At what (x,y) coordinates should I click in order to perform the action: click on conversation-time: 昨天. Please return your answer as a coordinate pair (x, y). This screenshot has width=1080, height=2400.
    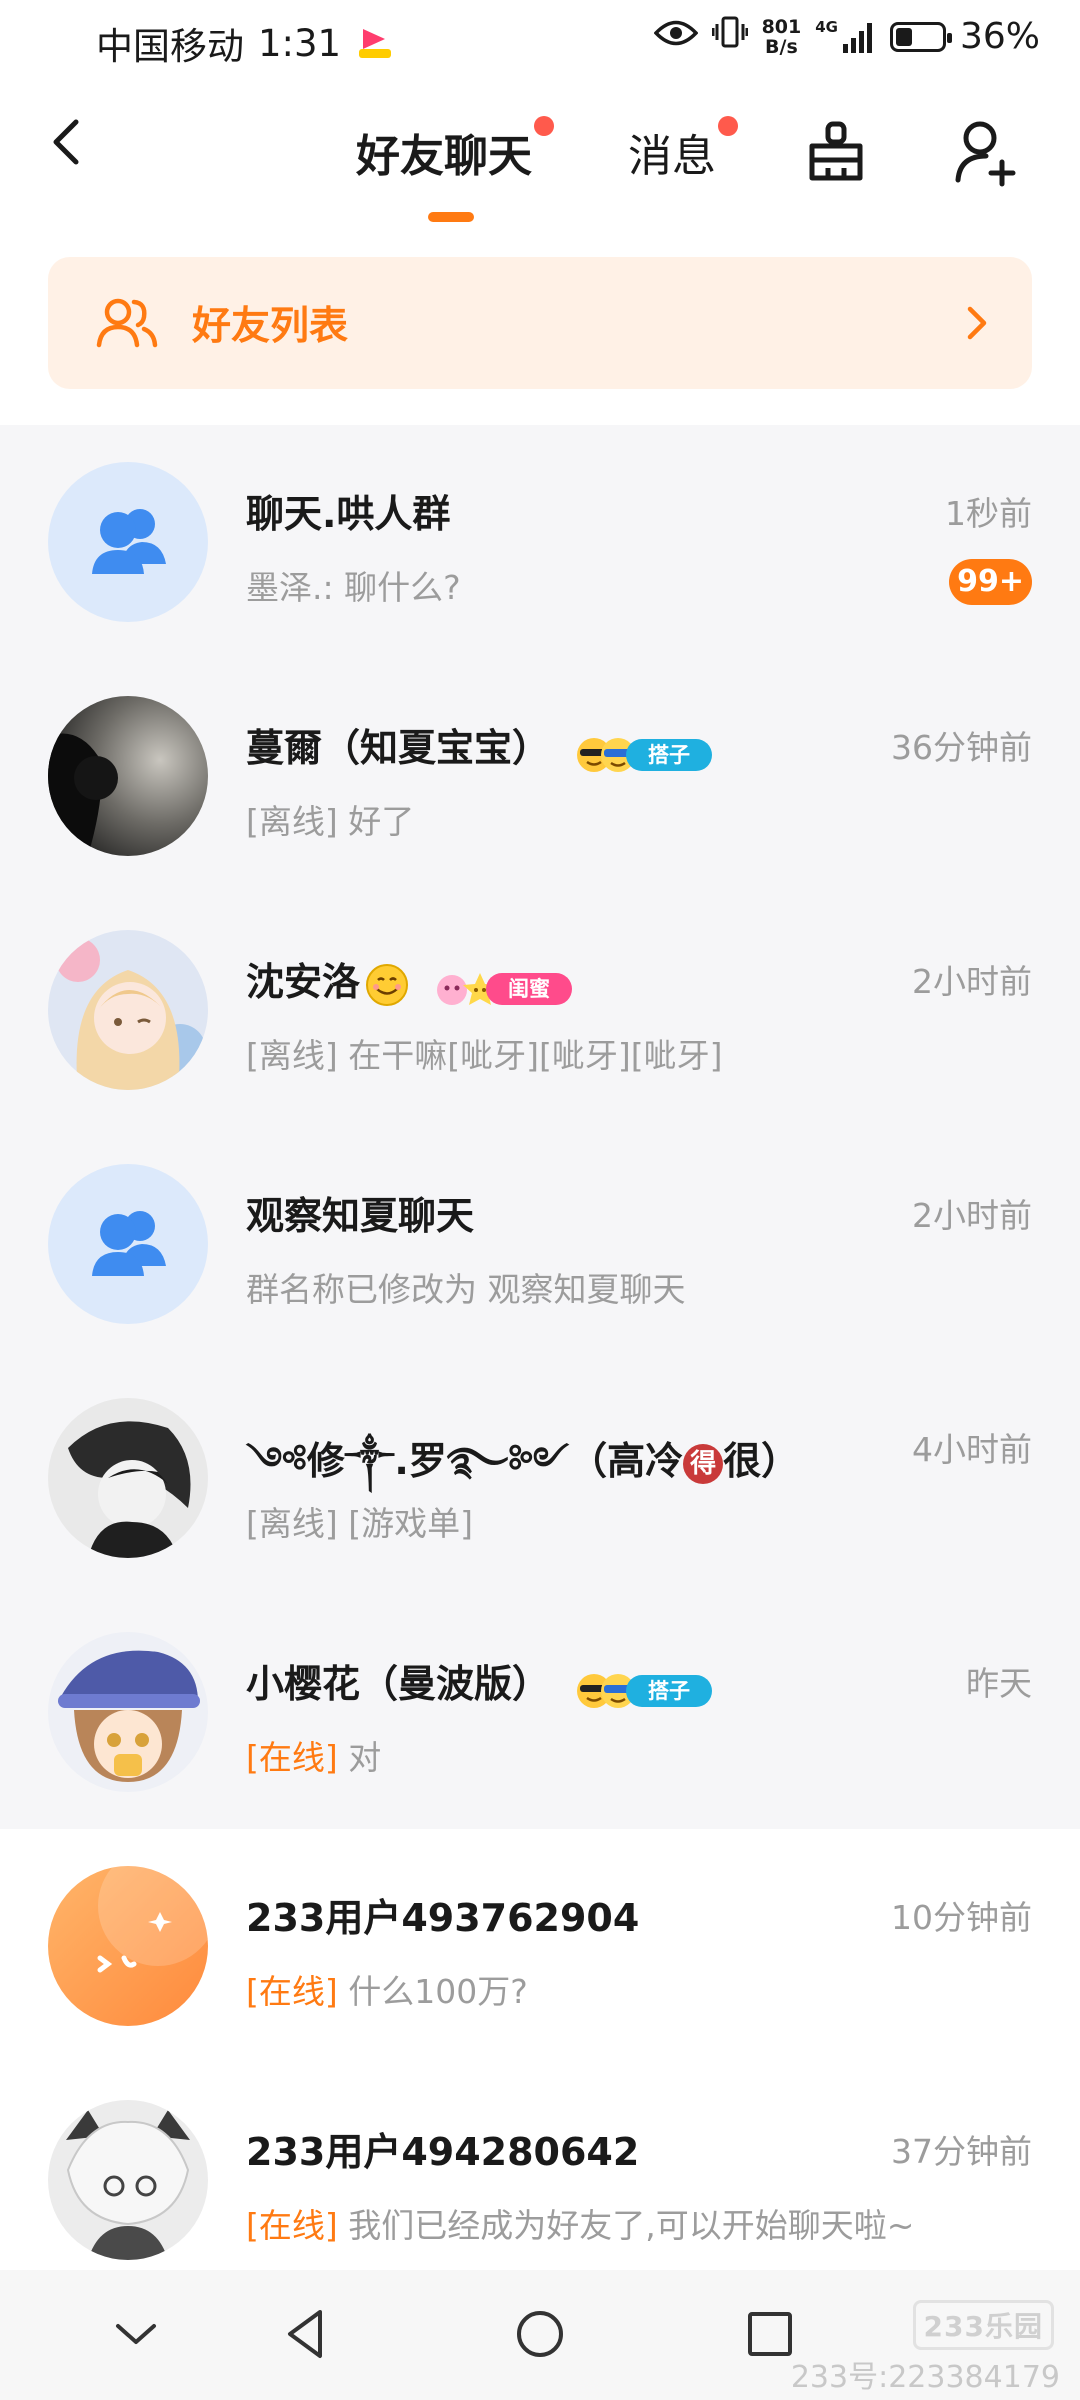
    Looking at the image, I should click on (999, 1683).